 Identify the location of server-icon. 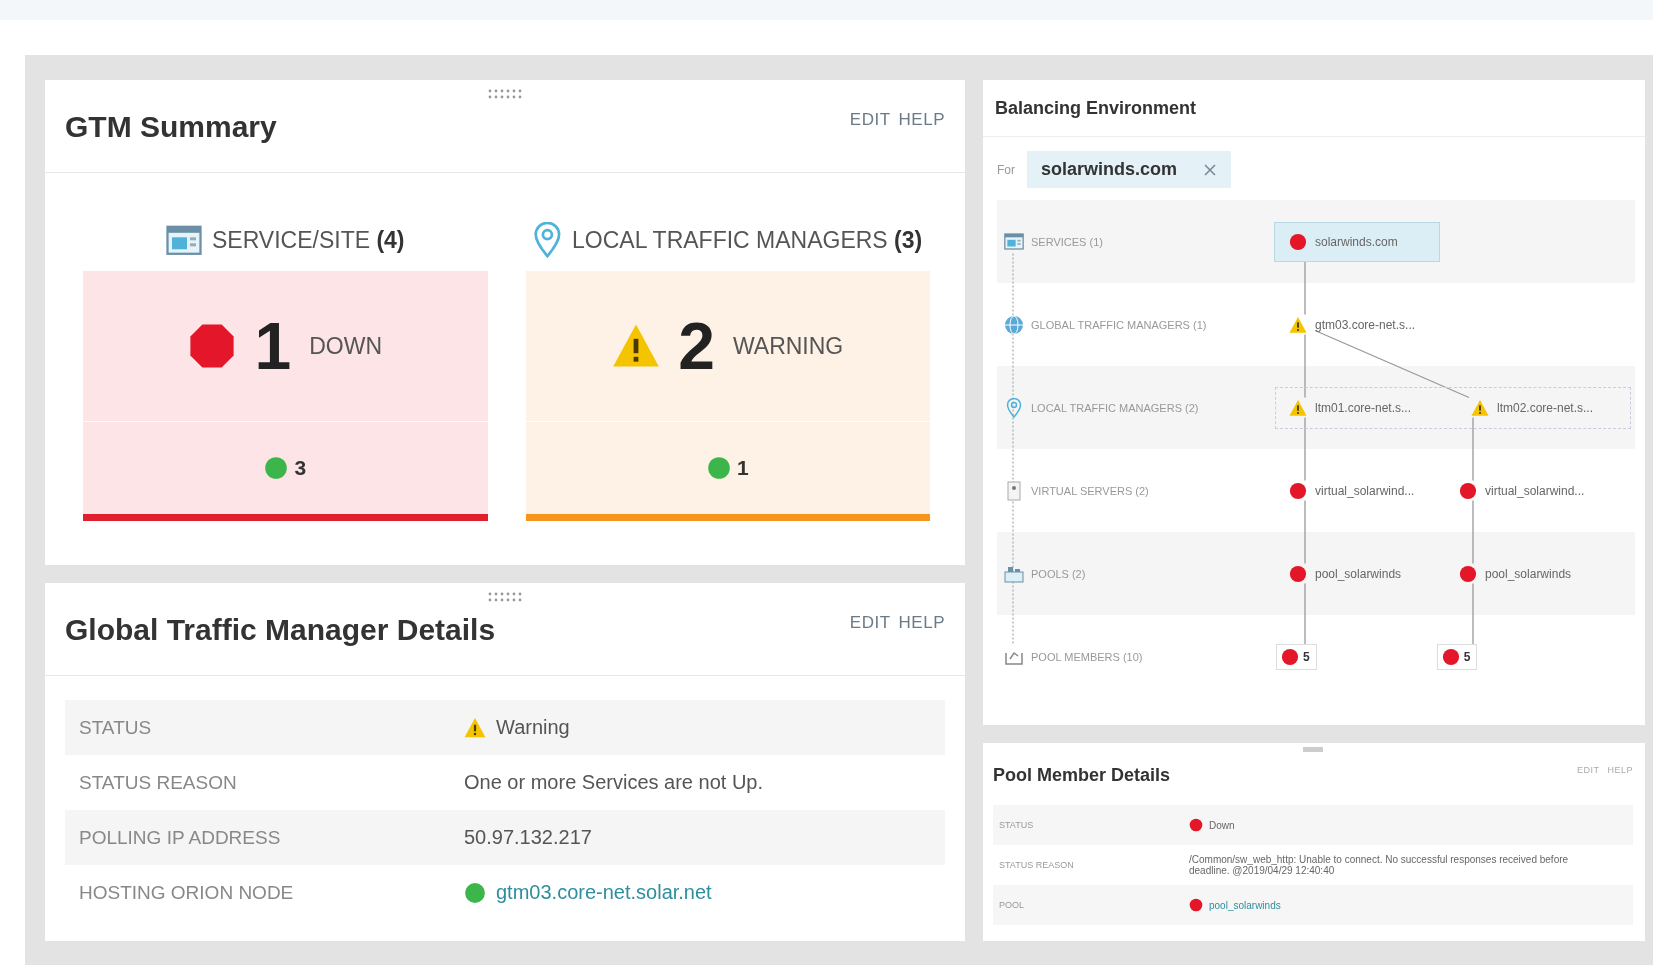
(1014, 490).